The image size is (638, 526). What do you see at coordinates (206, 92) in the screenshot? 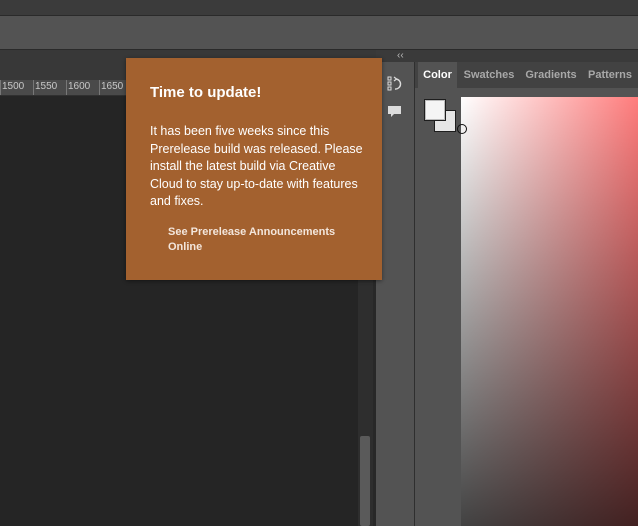
I see `notification-title: Time to update!` at bounding box center [206, 92].